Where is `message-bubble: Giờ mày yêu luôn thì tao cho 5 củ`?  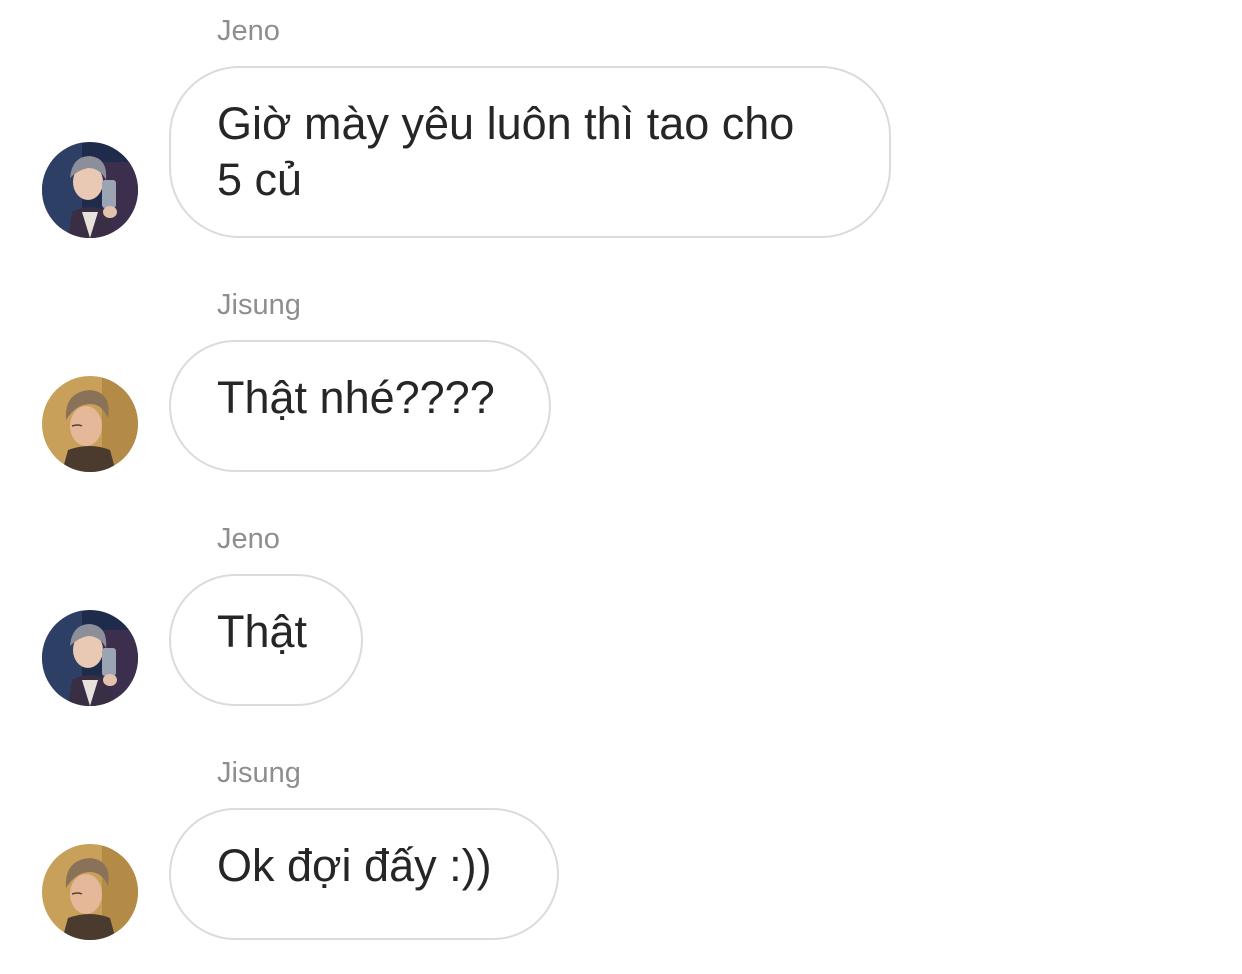 message-bubble: Giờ mày yêu luôn thì tao cho 5 củ is located at coordinates (530, 152).